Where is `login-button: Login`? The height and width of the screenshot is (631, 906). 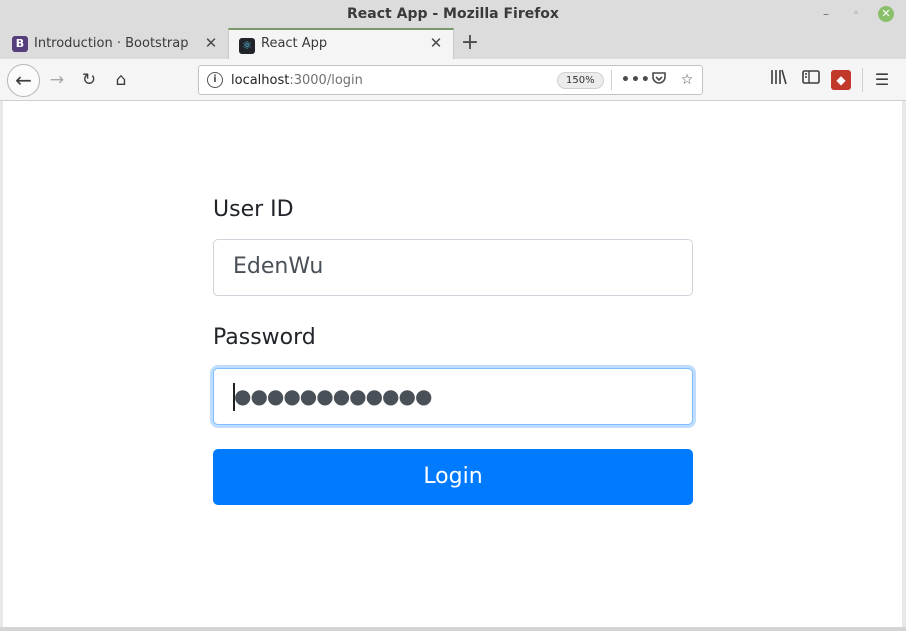 login-button: Login is located at coordinates (453, 477).